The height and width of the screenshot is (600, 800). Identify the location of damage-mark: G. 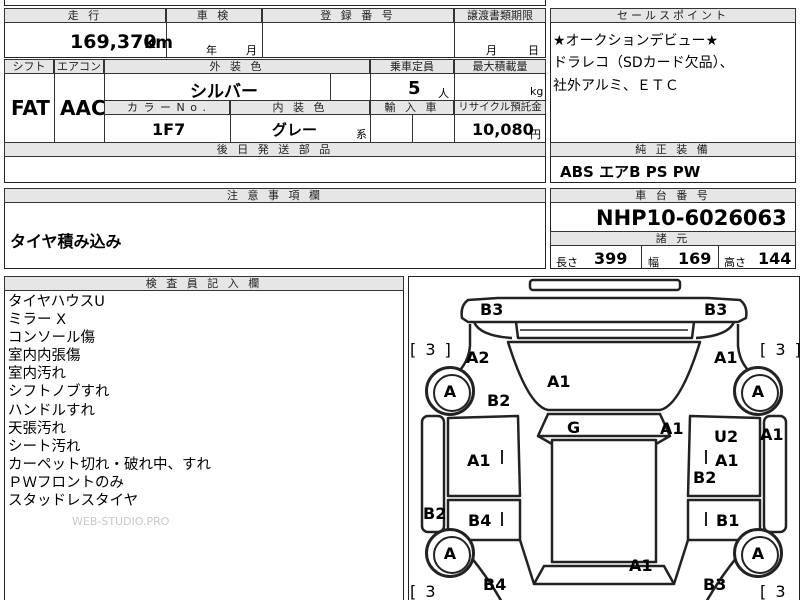
(574, 427).